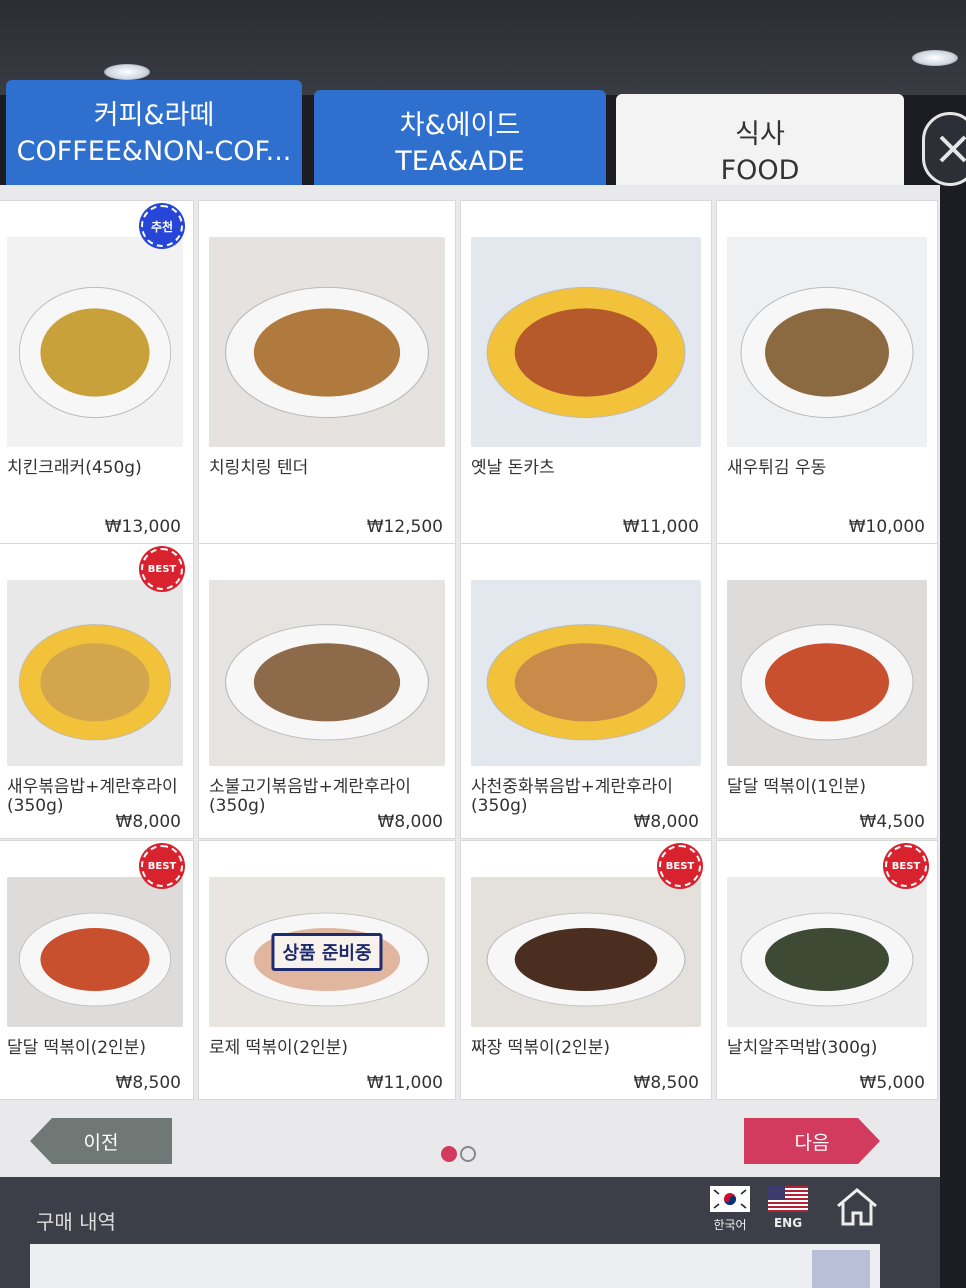 The width and height of the screenshot is (966, 1288). What do you see at coordinates (460, 161) in the screenshot?
I see `tab-tea-en: TEA&ADE` at bounding box center [460, 161].